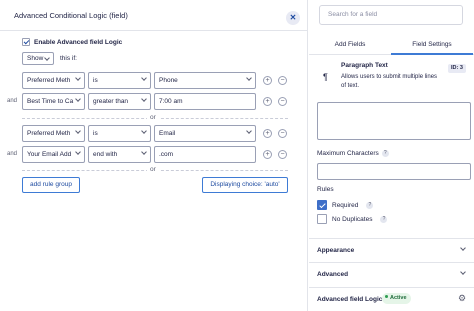  I want to click on rule-row: Preferred Meth is Phone + −, so click(154, 80).